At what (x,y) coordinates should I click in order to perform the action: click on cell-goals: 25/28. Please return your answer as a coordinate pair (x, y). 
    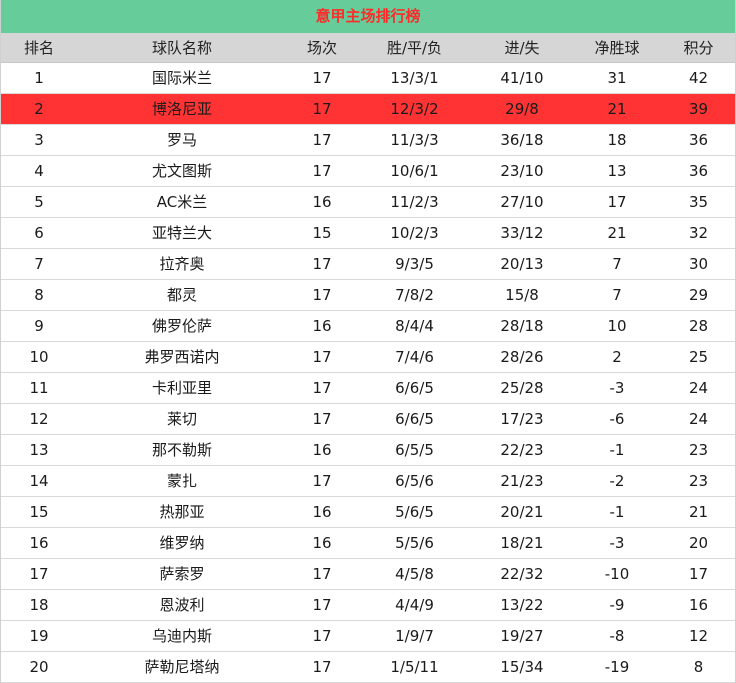
    Looking at the image, I should click on (522, 388).